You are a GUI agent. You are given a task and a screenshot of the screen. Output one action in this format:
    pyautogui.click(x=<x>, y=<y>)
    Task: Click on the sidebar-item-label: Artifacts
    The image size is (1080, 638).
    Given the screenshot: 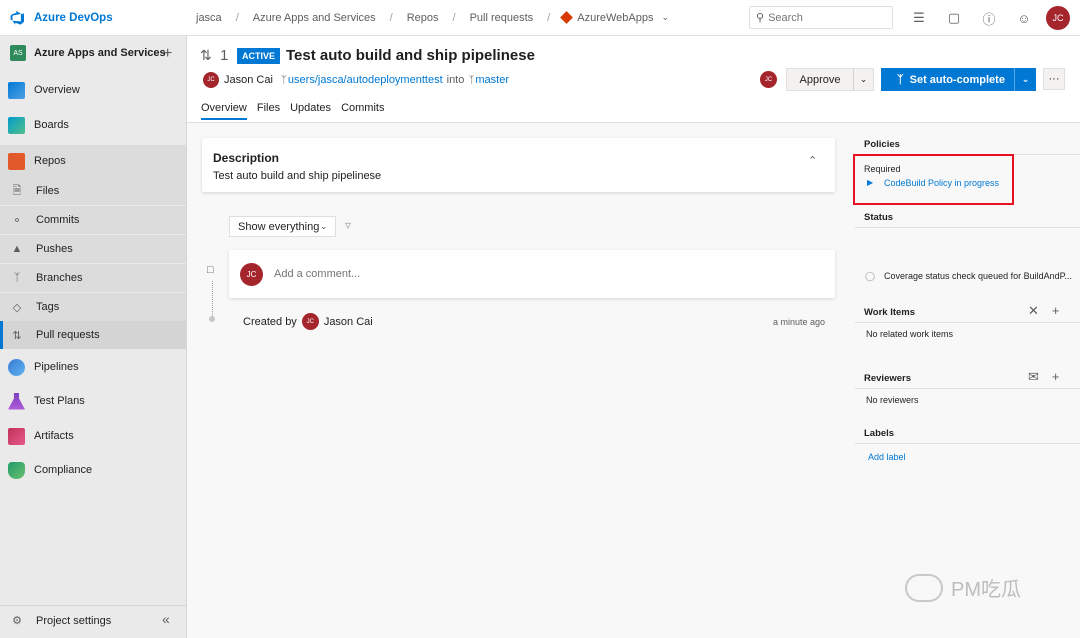 What is the action you would take?
    pyautogui.click(x=54, y=436)
    